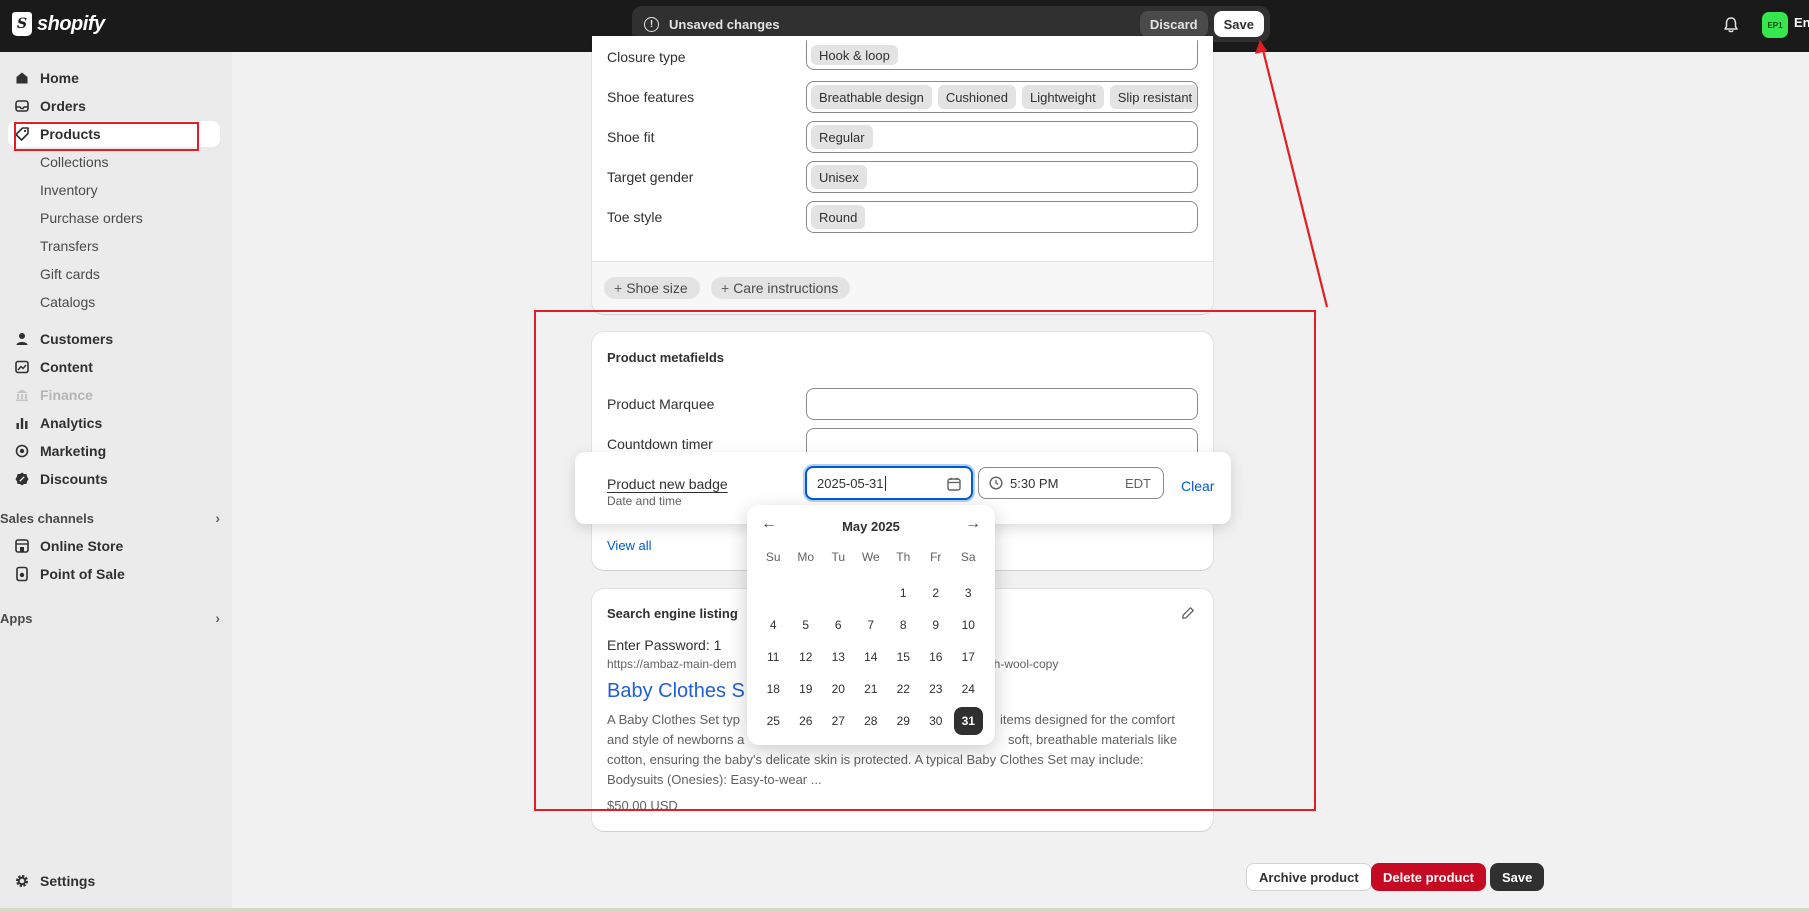 This screenshot has width=1809, height=912. What do you see at coordinates (1002, 177) in the screenshot?
I see `target-gender-field: Unisex` at bounding box center [1002, 177].